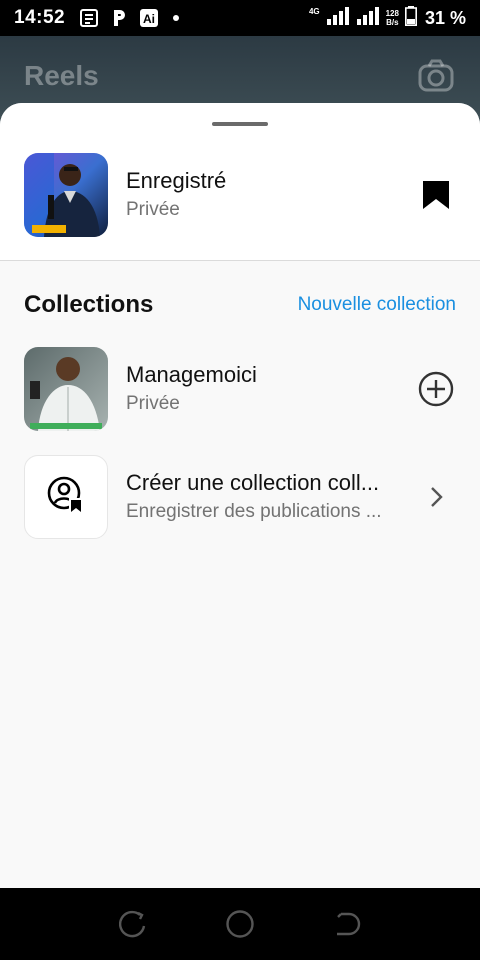 The width and height of the screenshot is (480, 960). Describe the element at coordinates (436, 497) in the screenshot. I see `chevron-right-icon` at that location.